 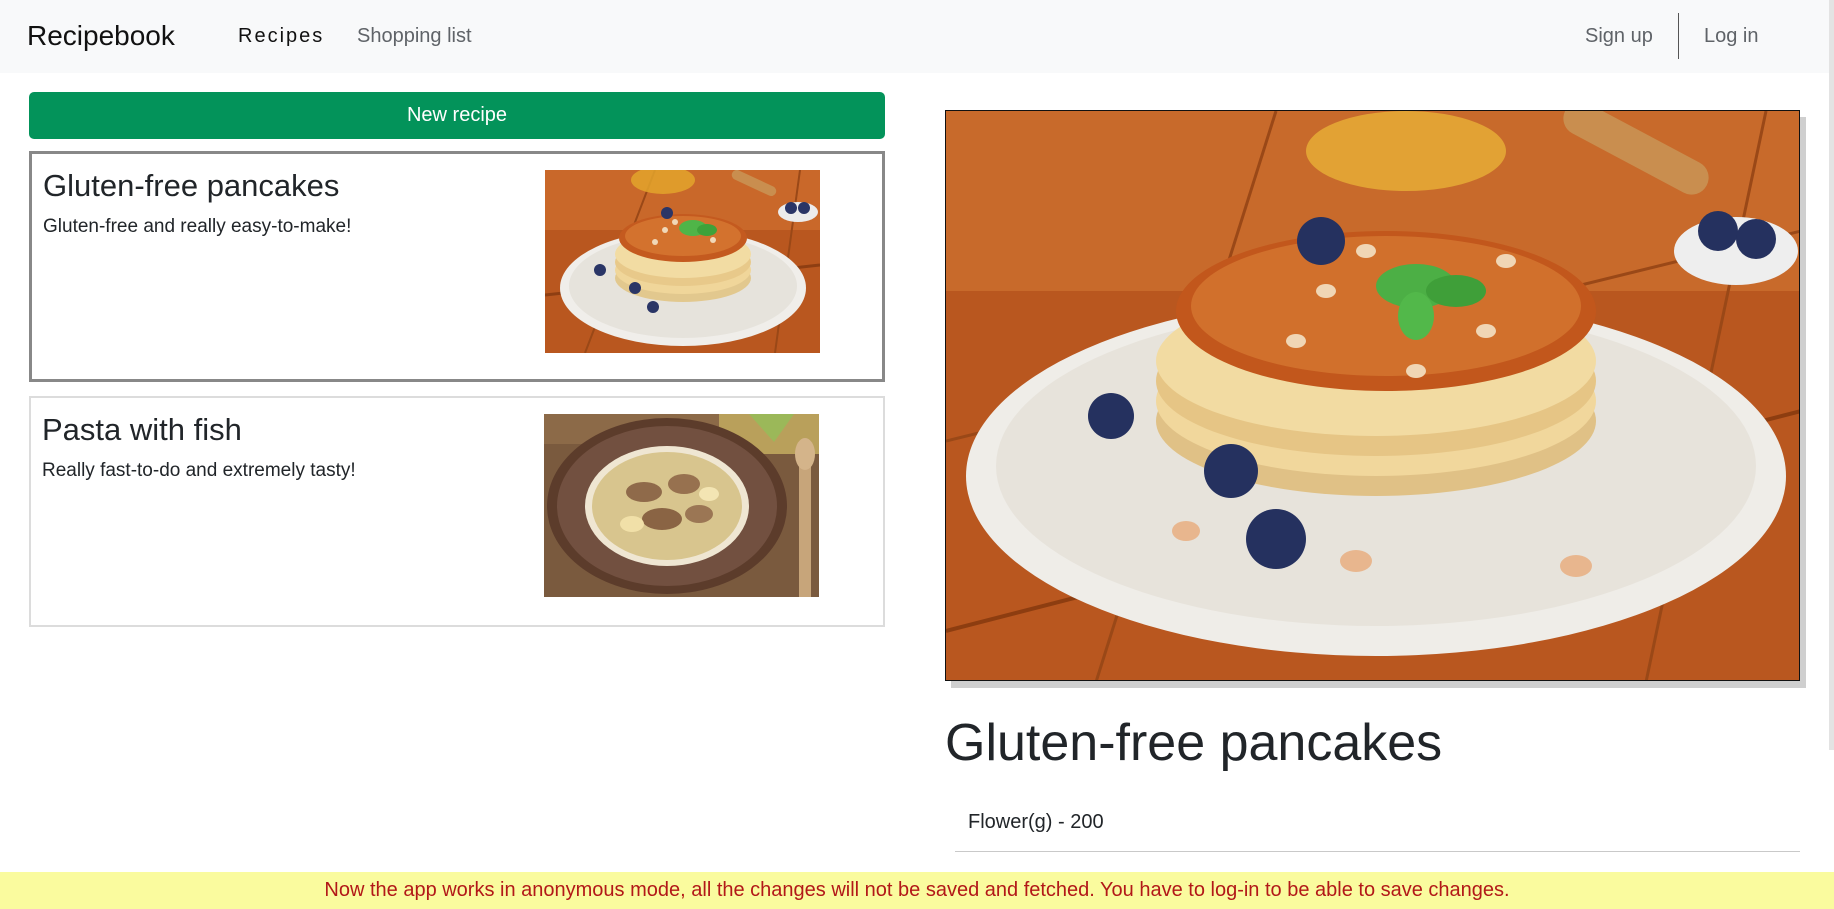 What do you see at coordinates (197, 226) in the screenshot?
I see `recipe-card-description: Gluten-free and really easy-to-make!` at bounding box center [197, 226].